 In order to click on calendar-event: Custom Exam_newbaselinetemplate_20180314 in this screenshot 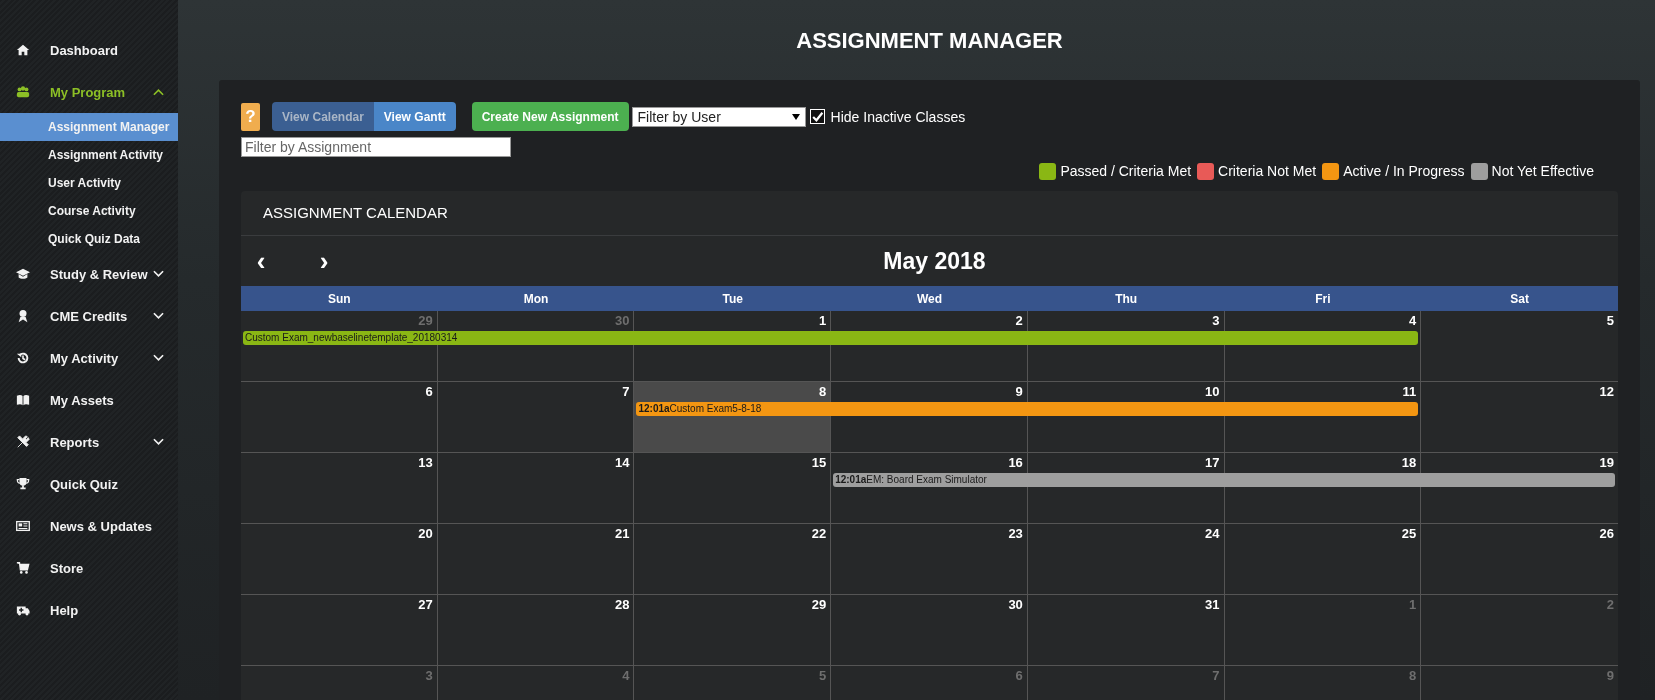, I will do `click(831, 338)`.